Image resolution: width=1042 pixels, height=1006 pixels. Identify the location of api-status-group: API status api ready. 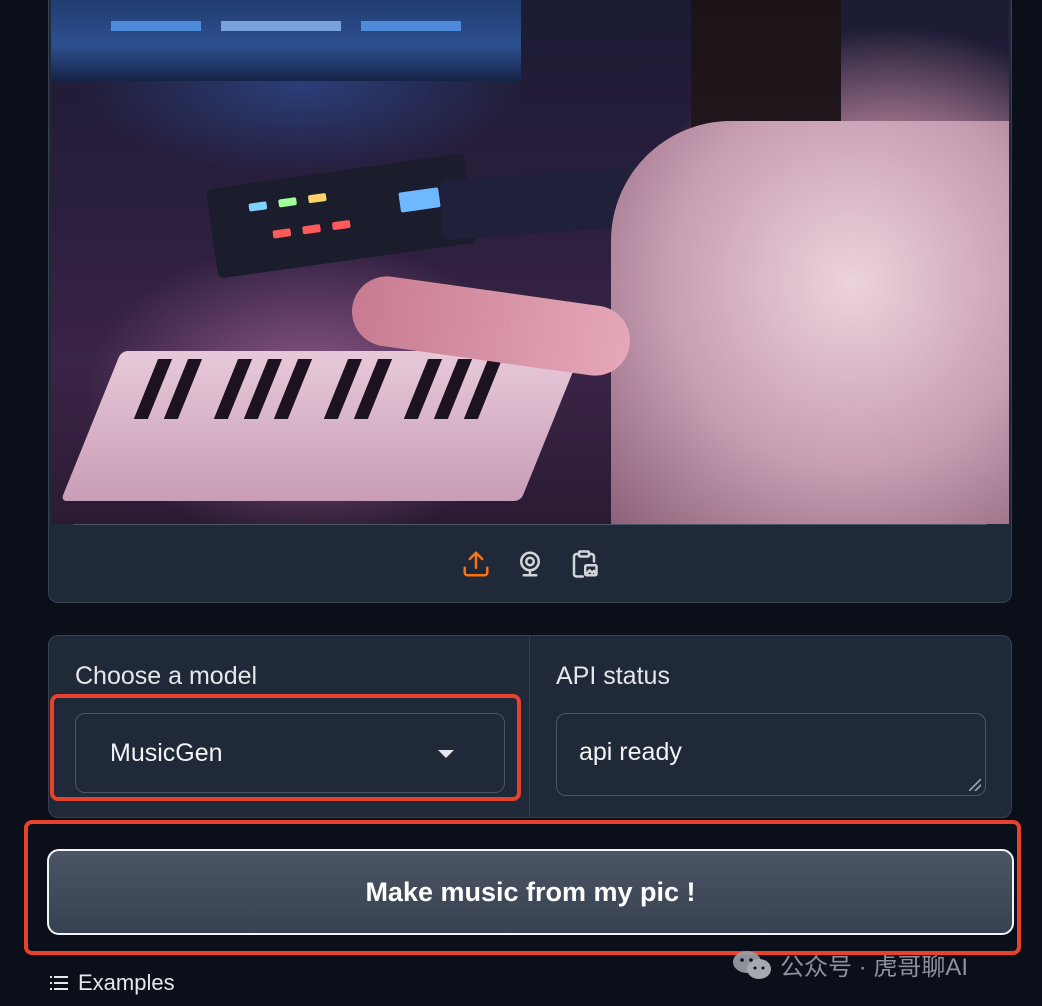
(770, 726).